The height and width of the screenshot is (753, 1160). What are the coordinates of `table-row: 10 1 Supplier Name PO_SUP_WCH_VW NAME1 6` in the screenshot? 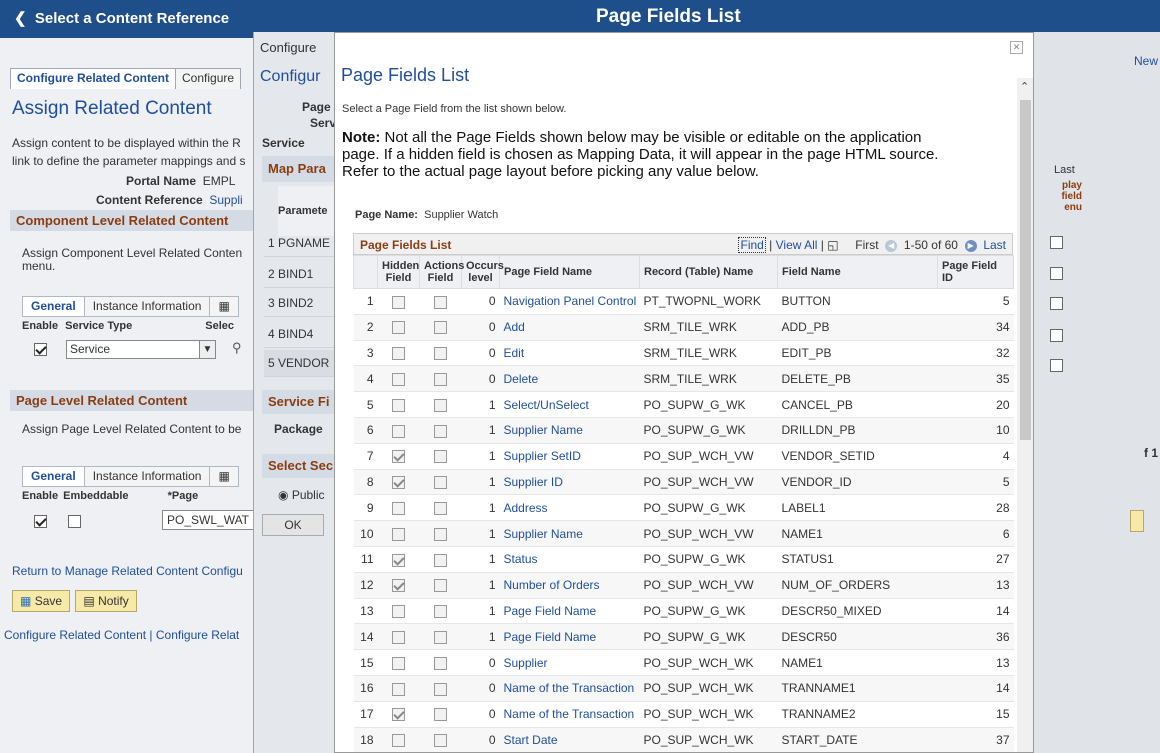 It's located at (683, 533).